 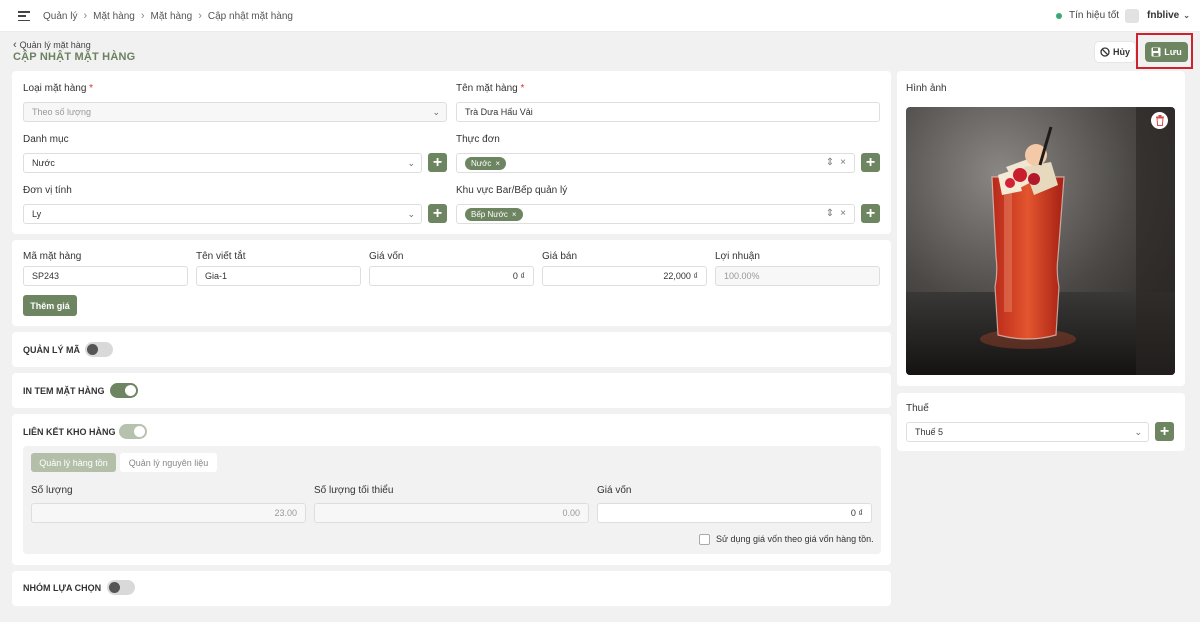 I want to click on save-label: Lưu, so click(x=1173, y=52).